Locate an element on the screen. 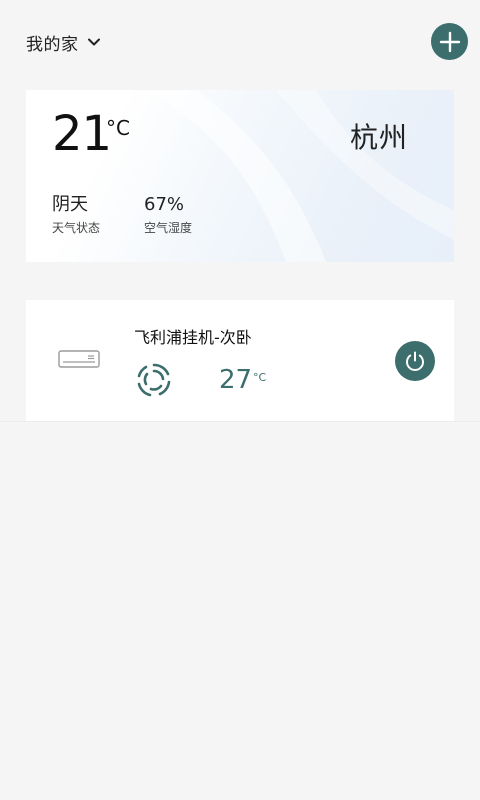 The height and width of the screenshot is (800, 480). device-name: 飞利浦挂机-次卧 is located at coordinates (193, 337).